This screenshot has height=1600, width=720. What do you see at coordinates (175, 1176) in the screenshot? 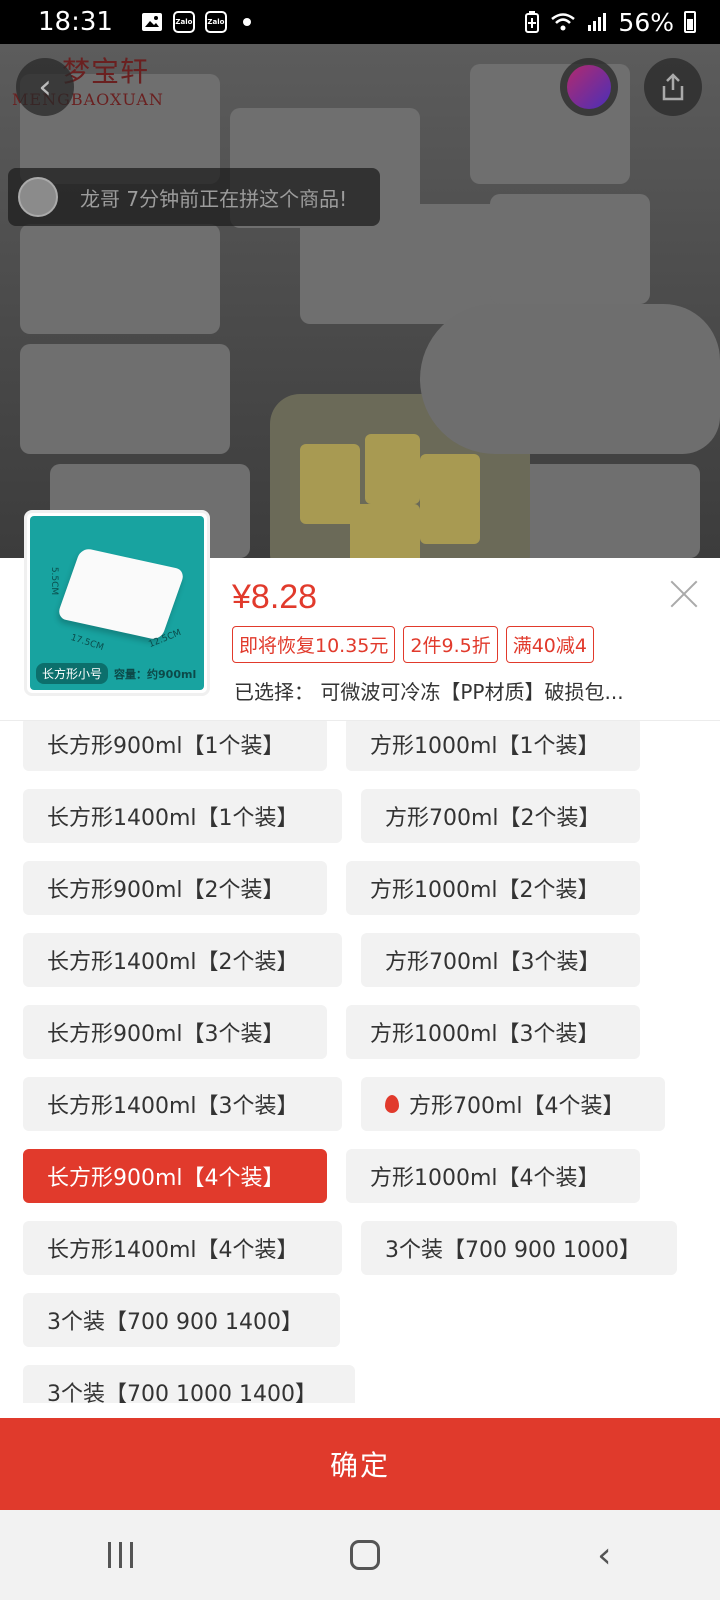
I see `option-chip-selected: 长方形900ml【4个装】` at bounding box center [175, 1176].